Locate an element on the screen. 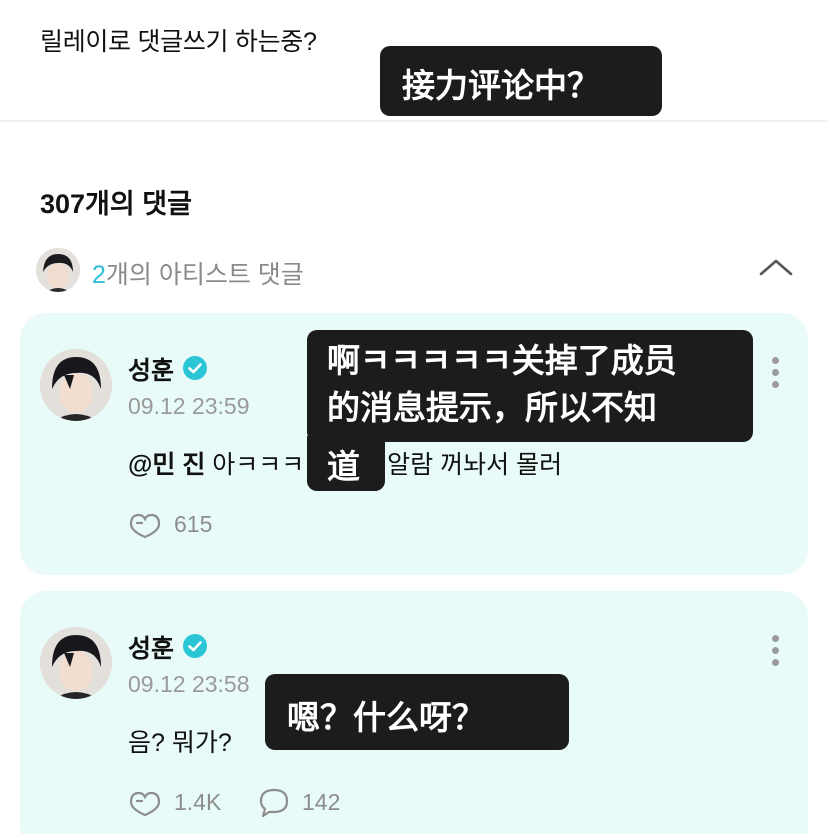  mention: @민 진 is located at coordinates (166, 465).